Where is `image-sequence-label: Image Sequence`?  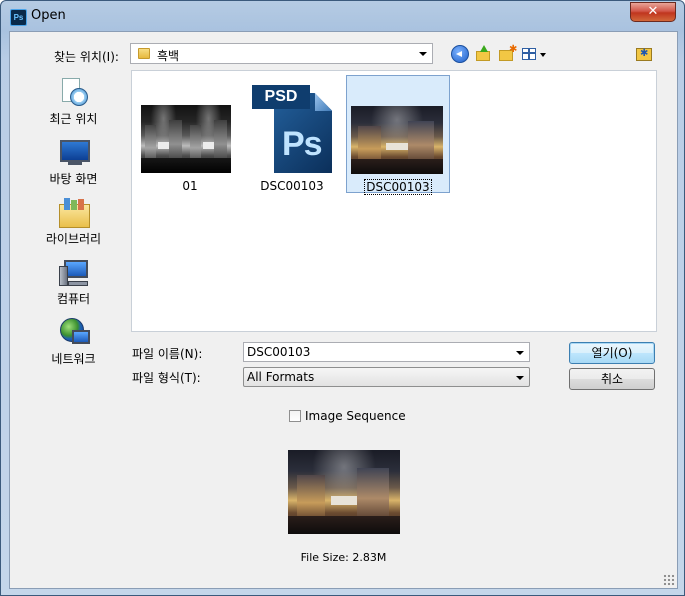 image-sequence-label: Image Sequence is located at coordinates (355, 416).